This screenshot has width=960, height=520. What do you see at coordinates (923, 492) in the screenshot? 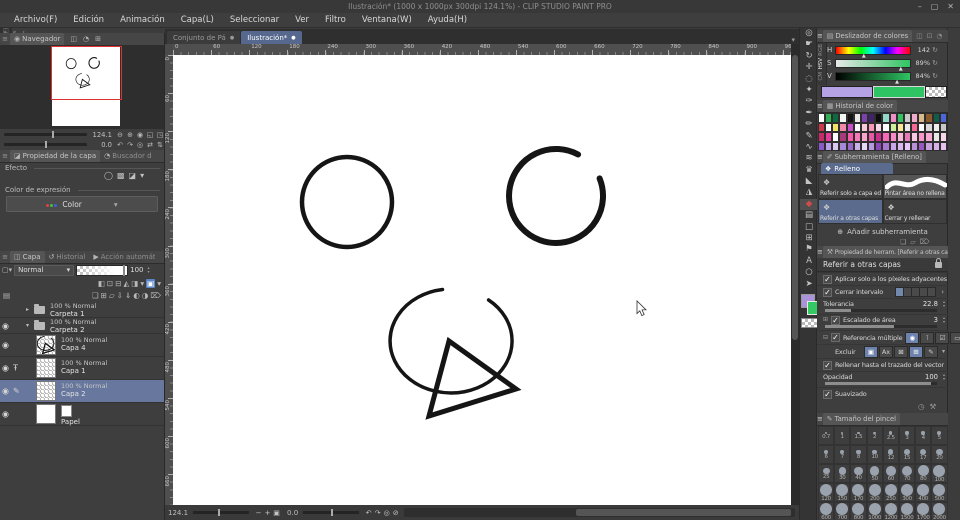
I see `brush-size-400: 400` at bounding box center [923, 492].